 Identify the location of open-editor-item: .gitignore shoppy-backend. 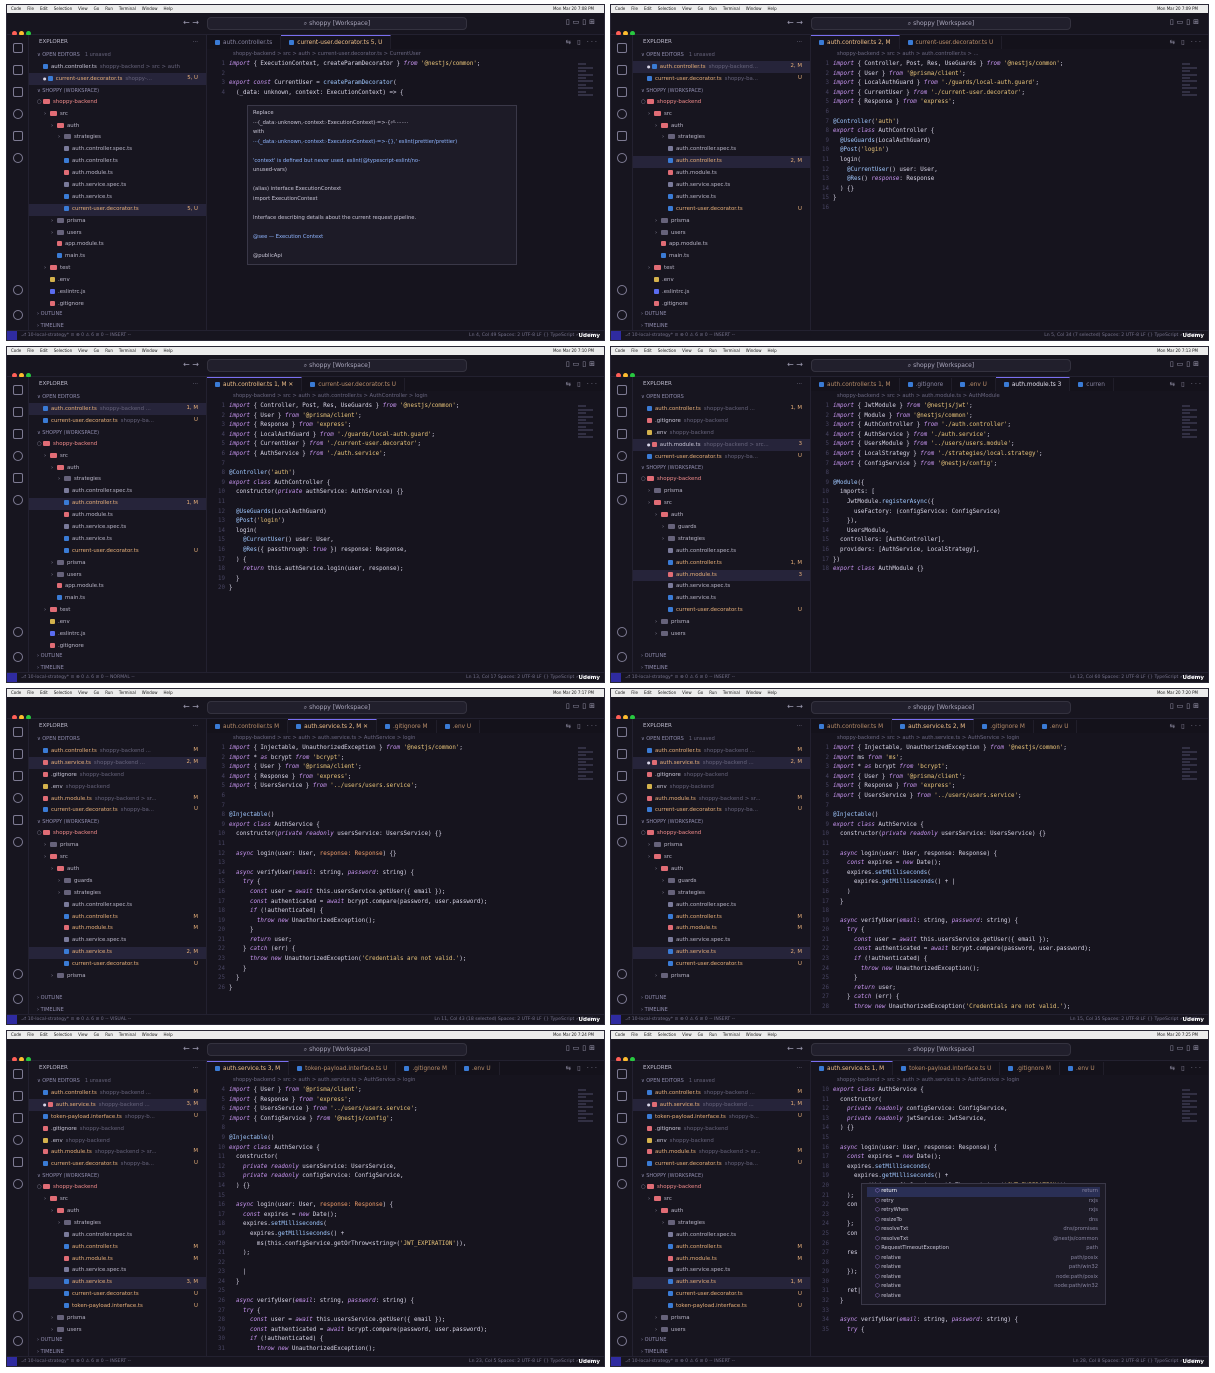
(721, 421).